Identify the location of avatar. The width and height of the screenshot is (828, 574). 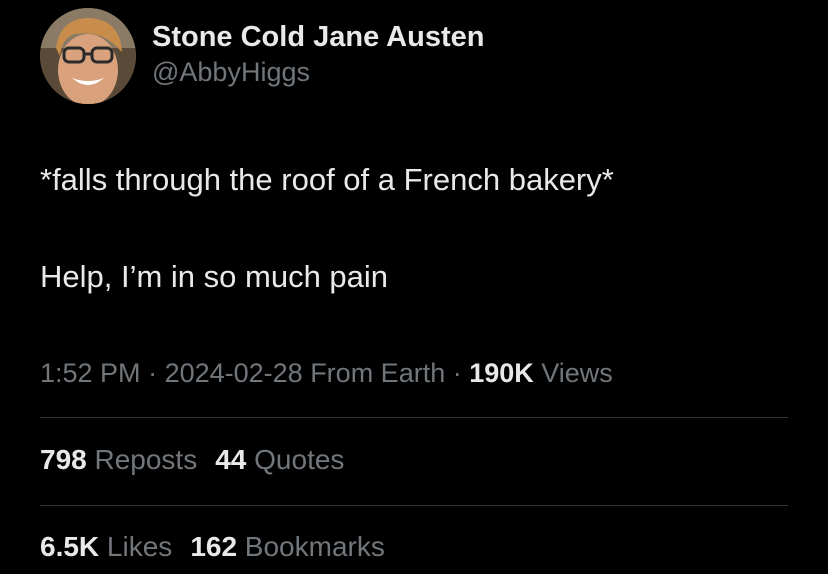
(88, 56).